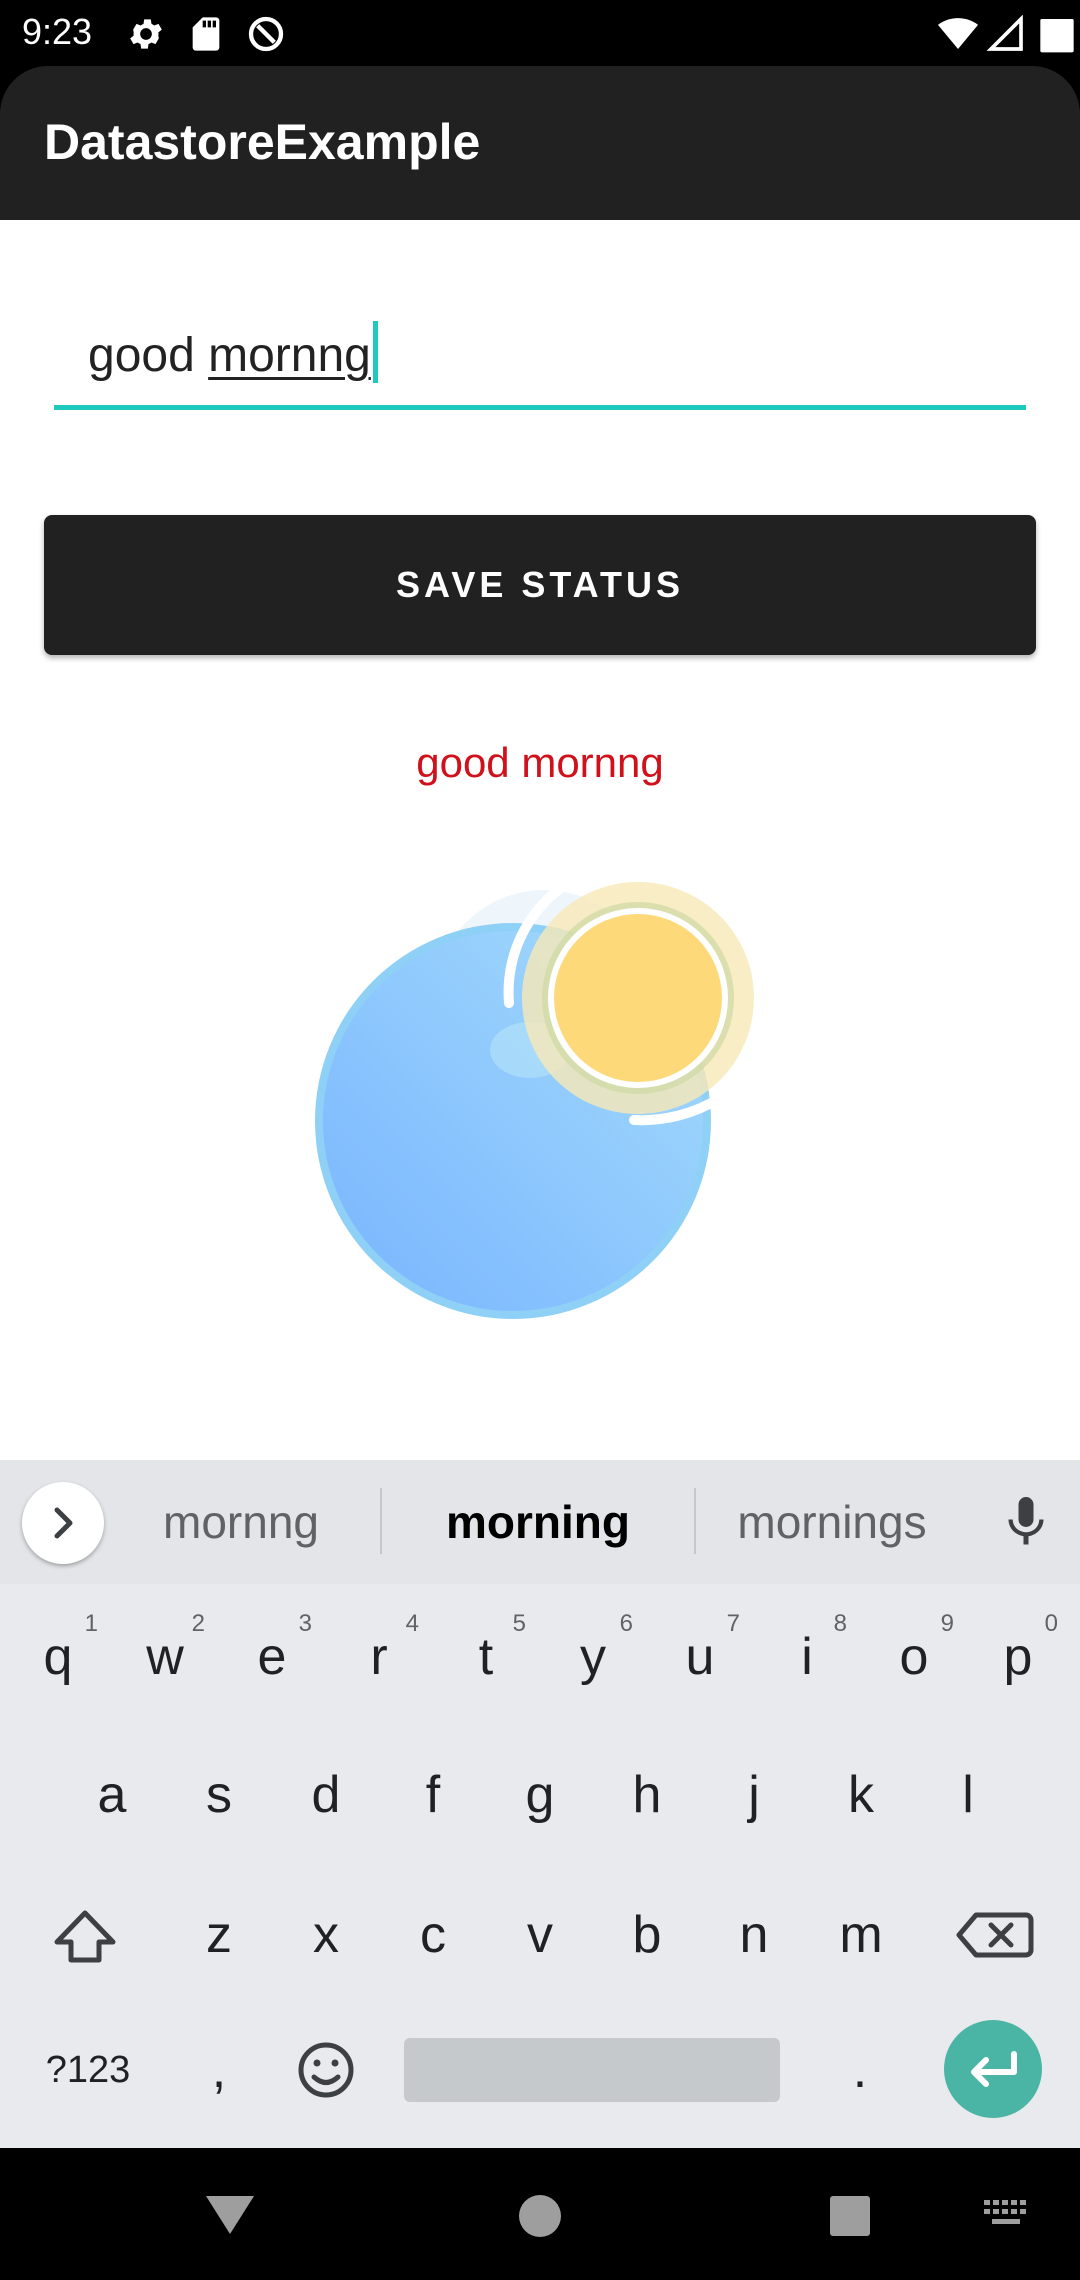 The height and width of the screenshot is (2280, 1080). What do you see at coordinates (958, 33) in the screenshot?
I see `wifi-icon` at bounding box center [958, 33].